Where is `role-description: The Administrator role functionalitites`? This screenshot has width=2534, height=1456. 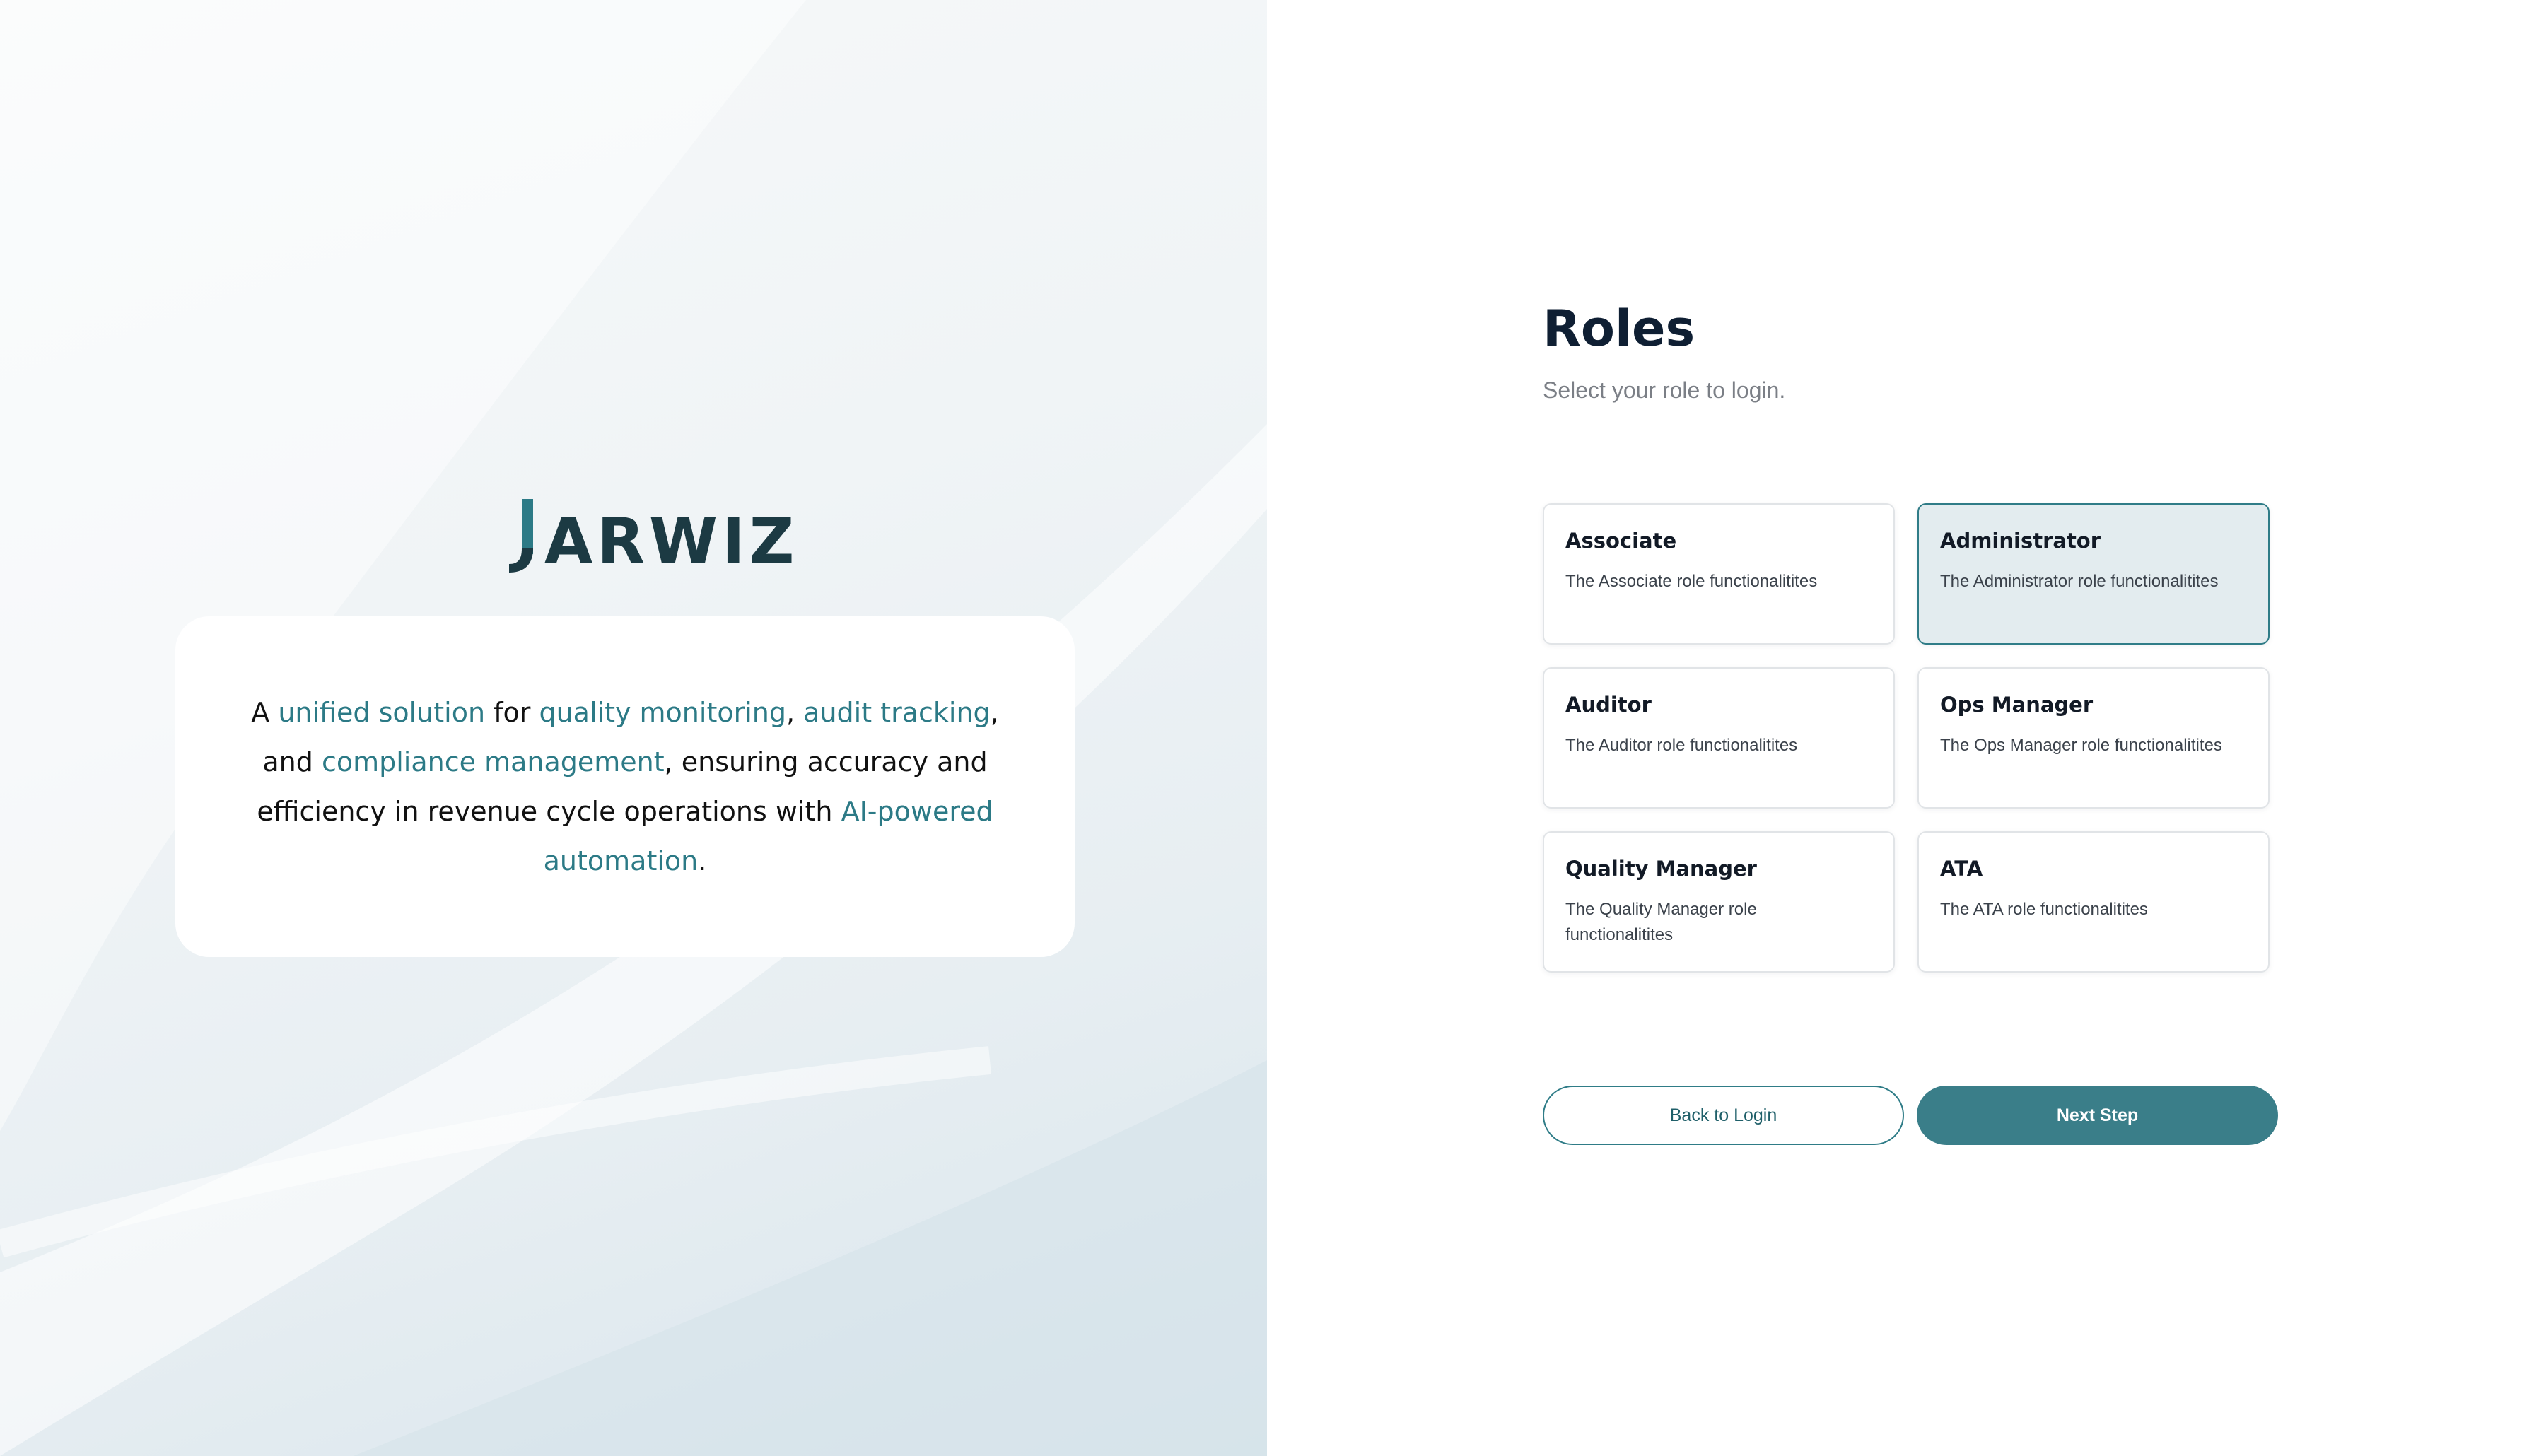
role-description: The Administrator role functionalitites is located at coordinates (2079, 581).